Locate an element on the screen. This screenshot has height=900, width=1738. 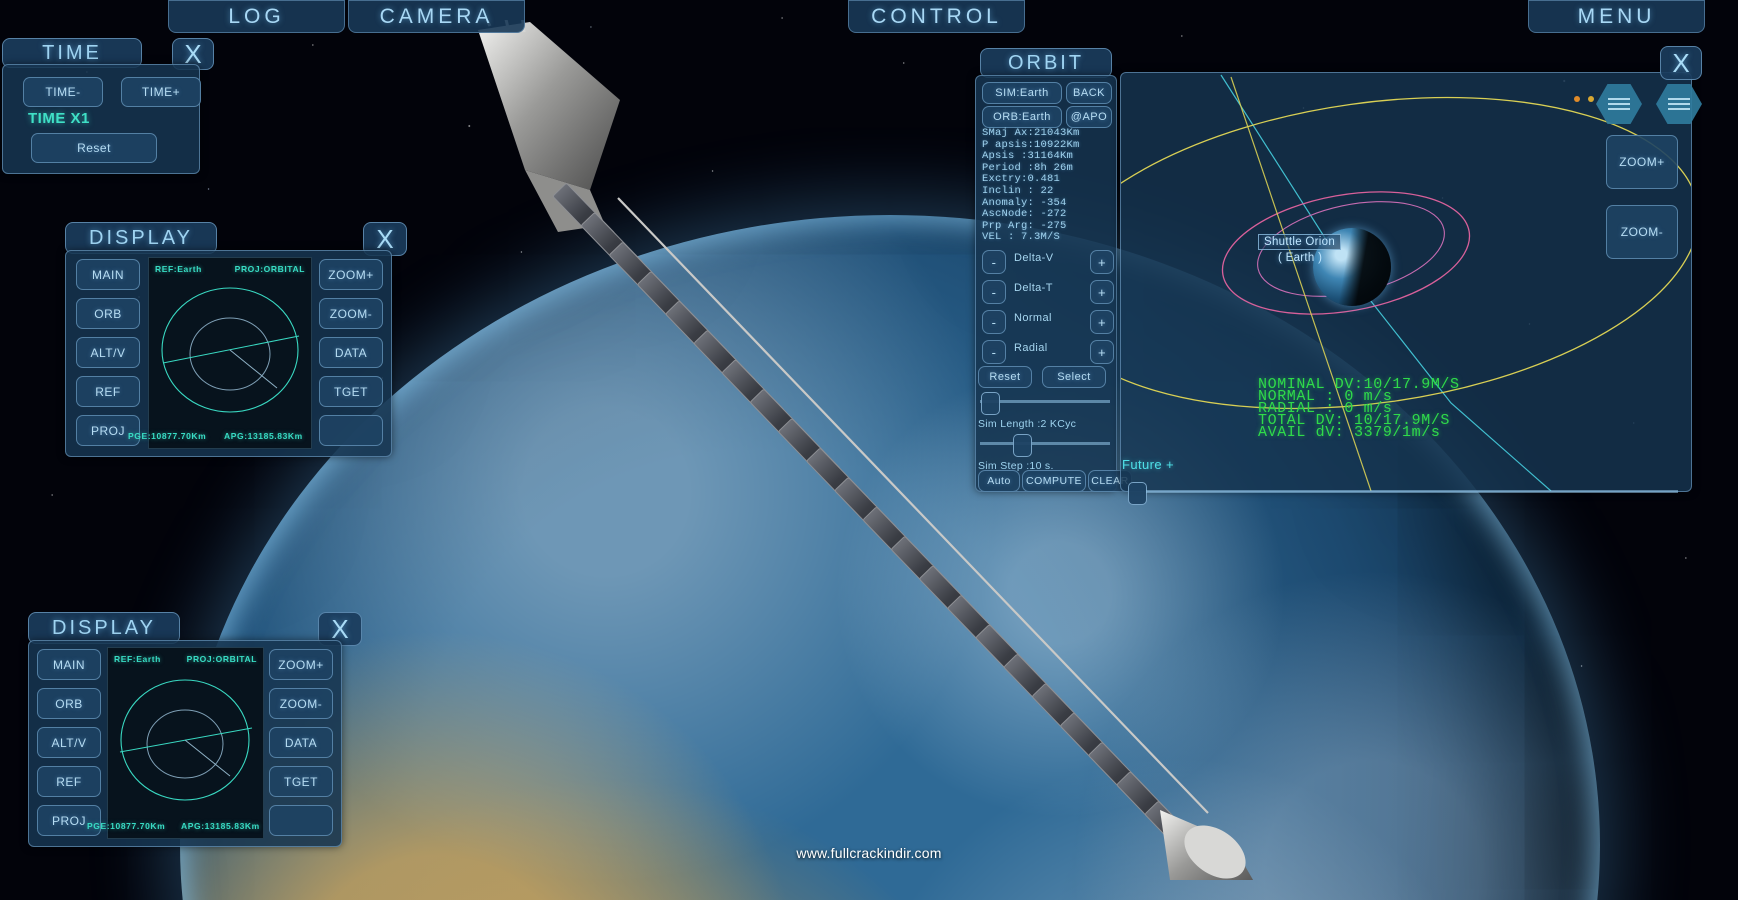
orbit-element-smaj: SMaj Ax:21043Km is located at coordinates (1031, 133).